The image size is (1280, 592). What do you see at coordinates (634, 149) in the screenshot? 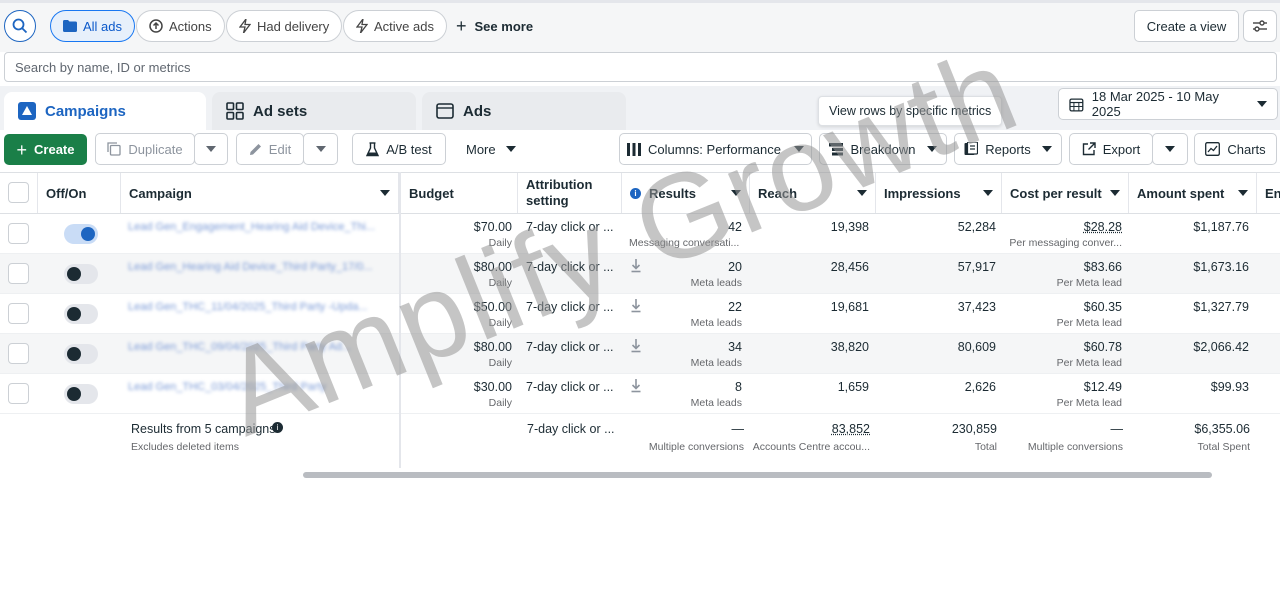
I see `columns-icon` at bounding box center [634, 149].